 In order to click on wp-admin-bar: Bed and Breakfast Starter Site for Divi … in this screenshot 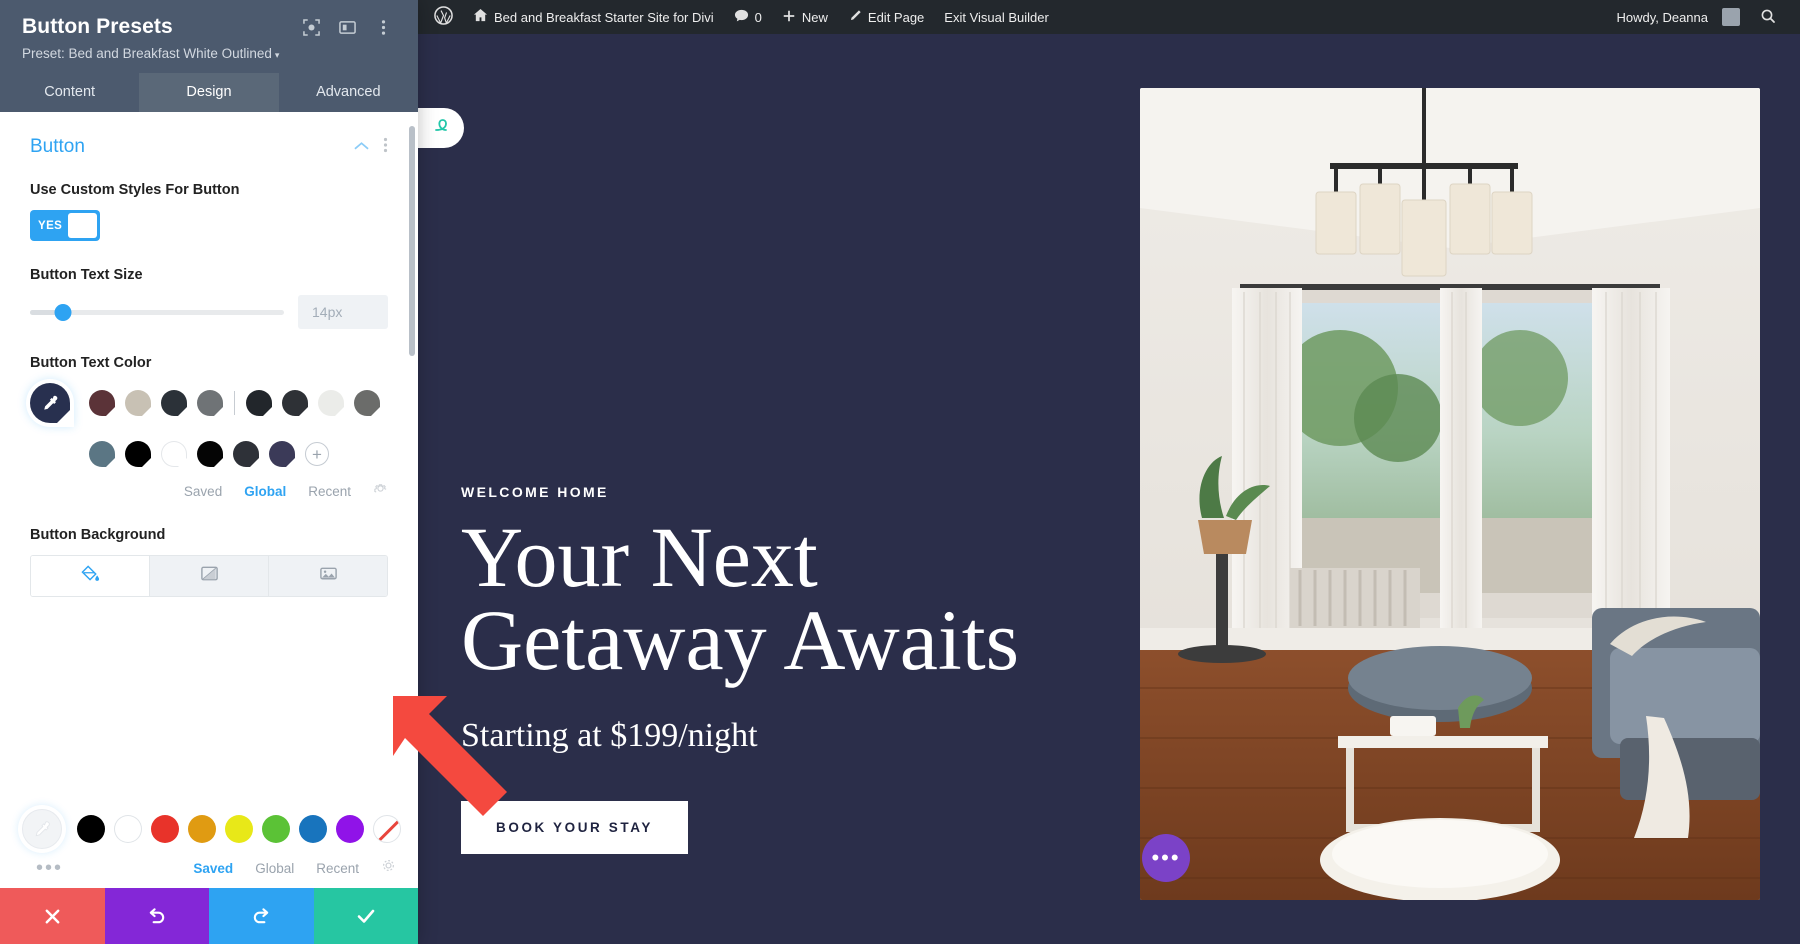, I will do `click(1109, 17)`.